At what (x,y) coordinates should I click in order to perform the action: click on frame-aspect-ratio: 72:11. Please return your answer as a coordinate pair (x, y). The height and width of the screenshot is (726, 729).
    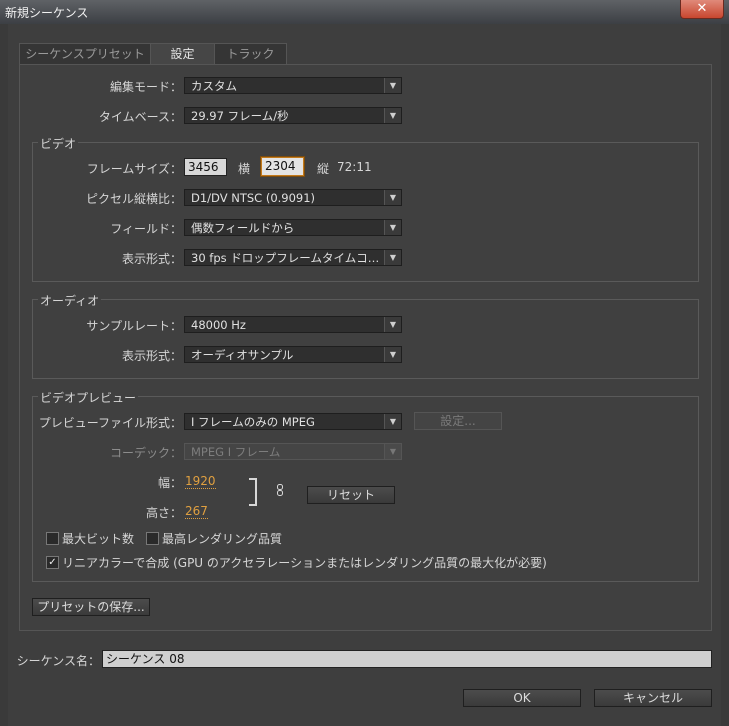
    Looking at the image, I should click on (354, 167).